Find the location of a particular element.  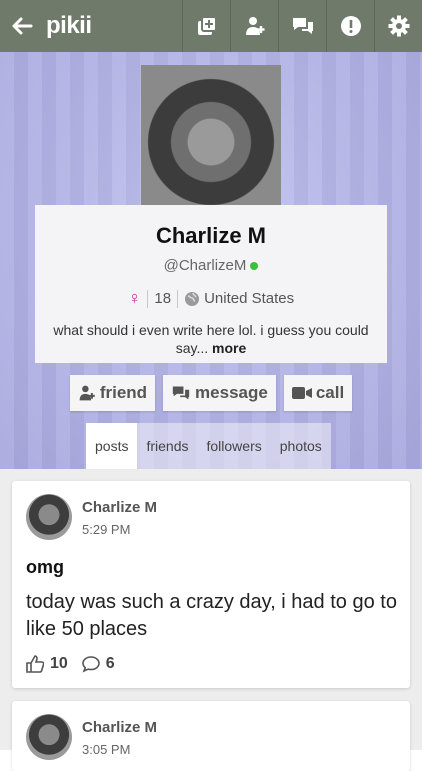

back-arrow-icon is located at coordinates (22, 26).